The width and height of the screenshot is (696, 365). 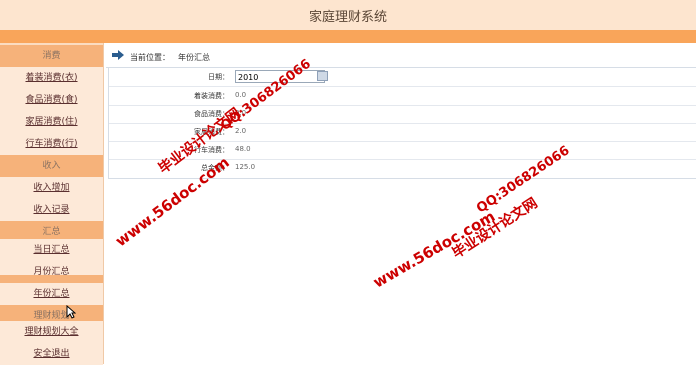 What do you see at coordinates (218, 77) in the screenshot?
I see `date-label: 日期：` at bounding box center [218, 77].